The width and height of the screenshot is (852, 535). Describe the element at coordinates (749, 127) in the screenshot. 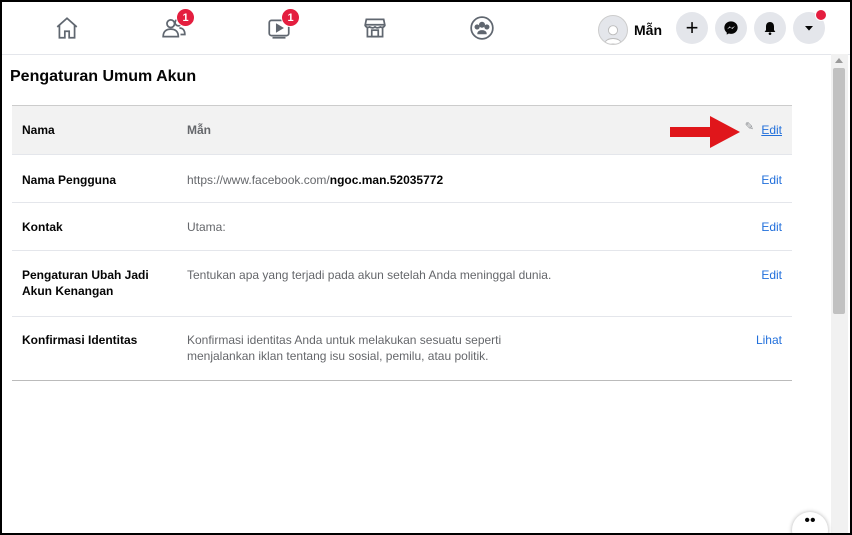

I see `pencil-icon: ✎` at that location.